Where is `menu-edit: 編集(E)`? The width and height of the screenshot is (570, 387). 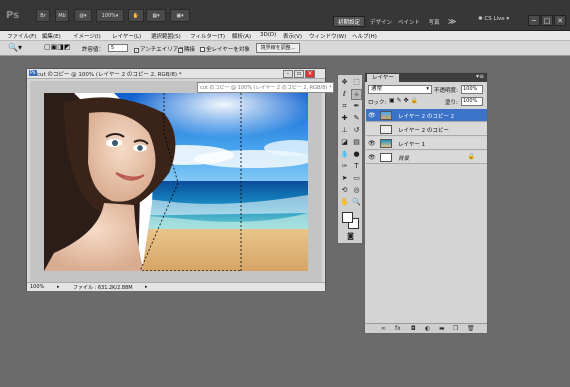 menu-edit: 編集(E) is located at coordinates (51, 36).